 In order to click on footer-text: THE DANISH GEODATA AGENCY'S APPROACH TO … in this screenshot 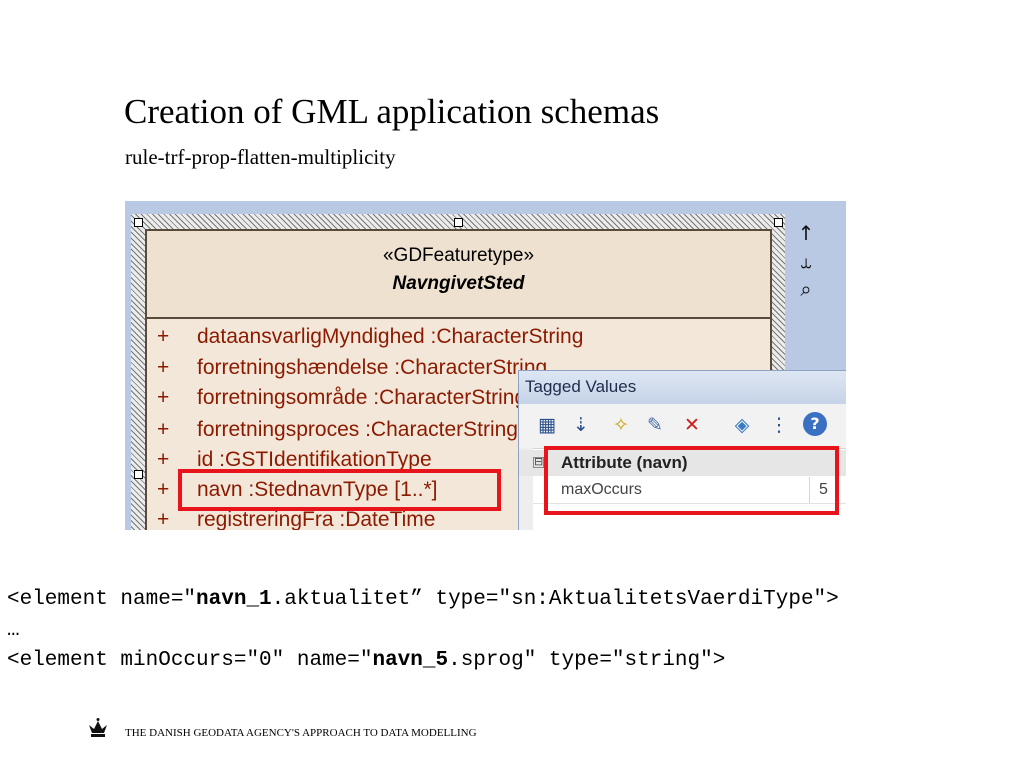, I will do `click(301, 733)`.